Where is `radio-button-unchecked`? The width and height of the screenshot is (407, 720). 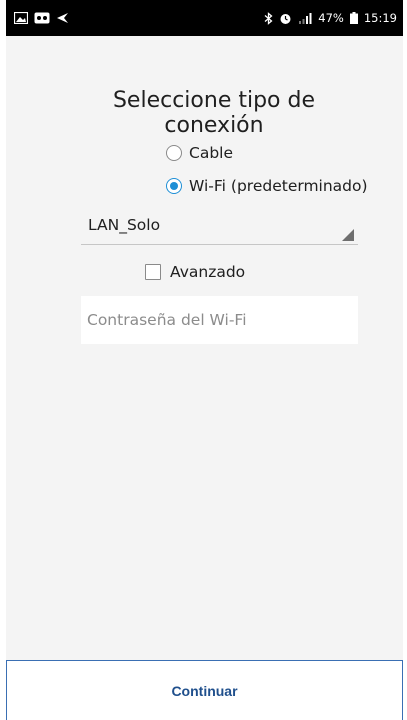
radio-button-unchecked is located at coordinates (174, 153).